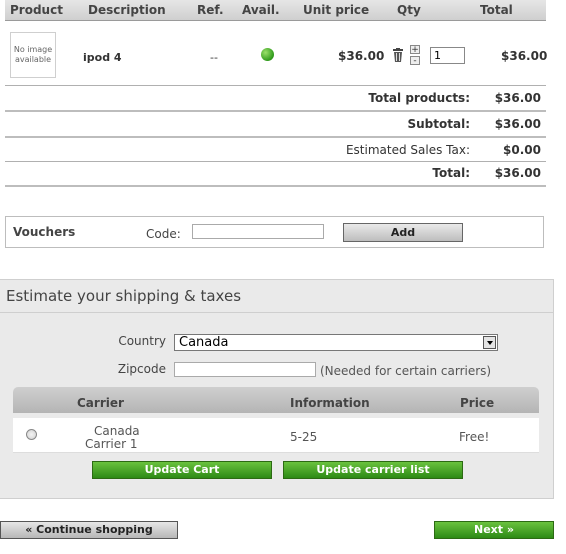 The width and height of the screenshot is (566, 554). Describe the element at coordinates (182, 470) in the screenshot. I see `update-cart-button: Update Cart` at that location.